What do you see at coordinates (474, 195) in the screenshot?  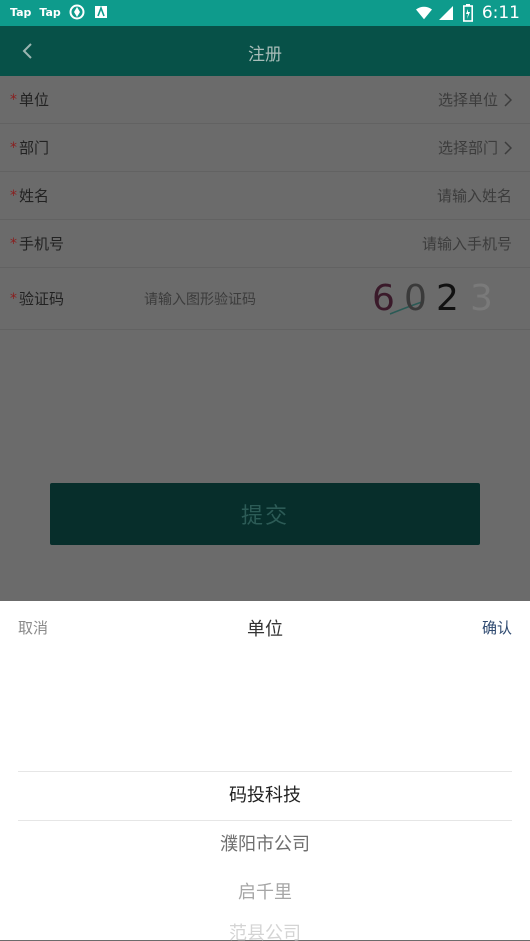 I see `name-input: 请输入姓名` at bounding box center [474, 195].